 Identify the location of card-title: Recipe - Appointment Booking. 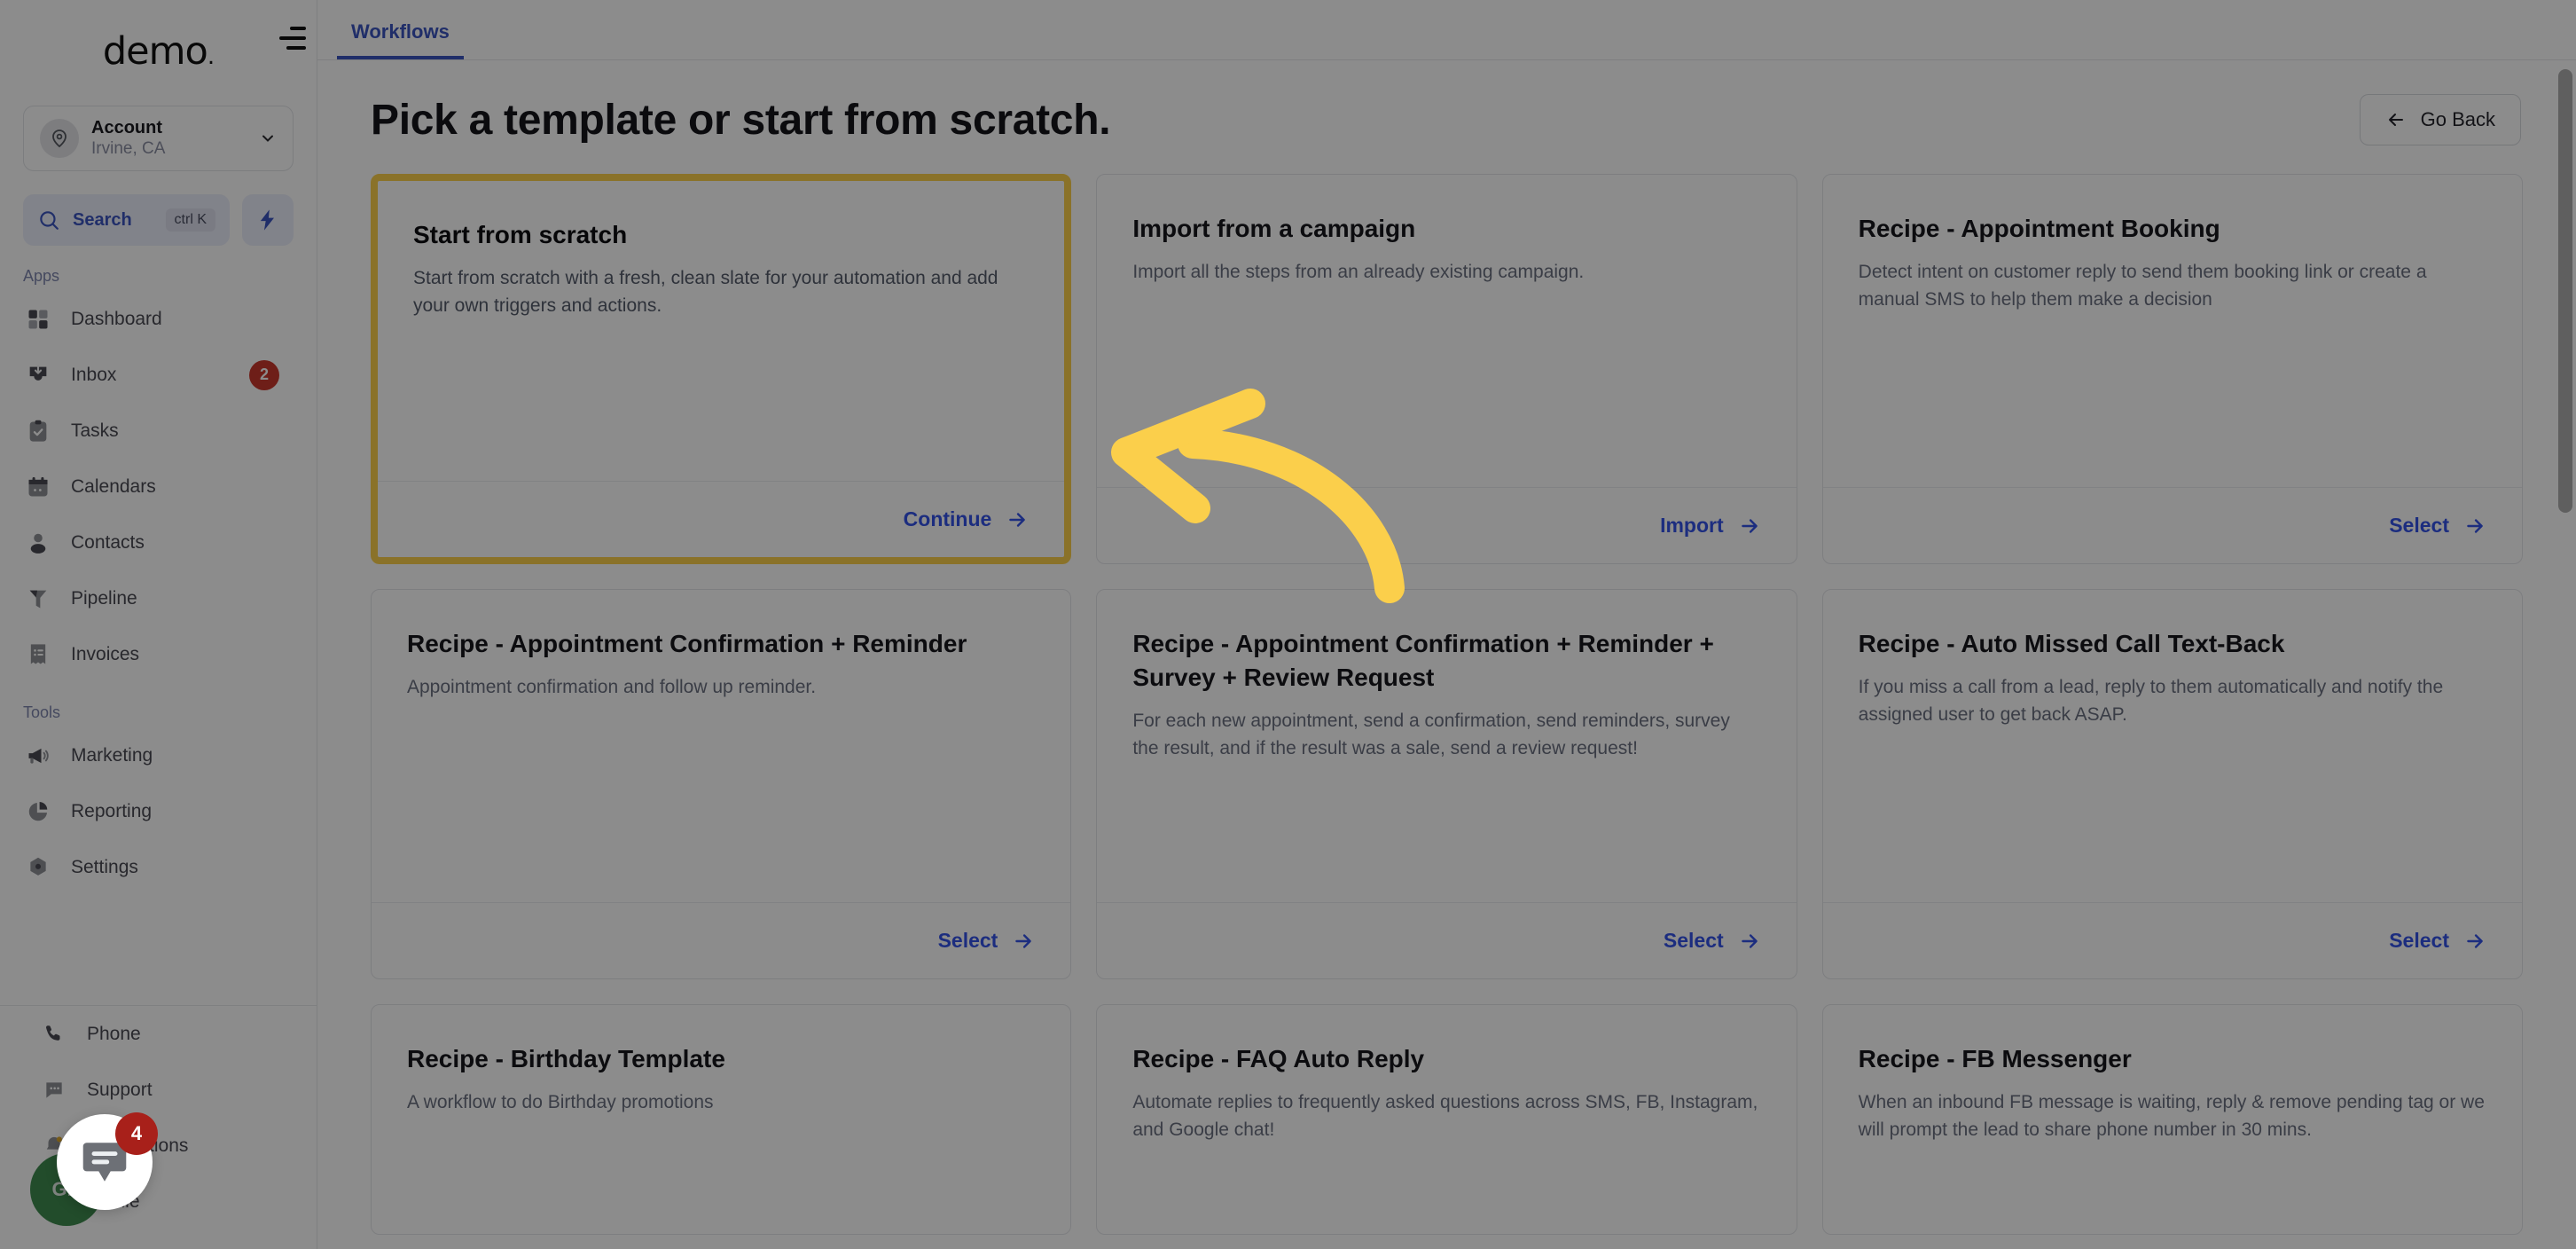
(2039, 228).